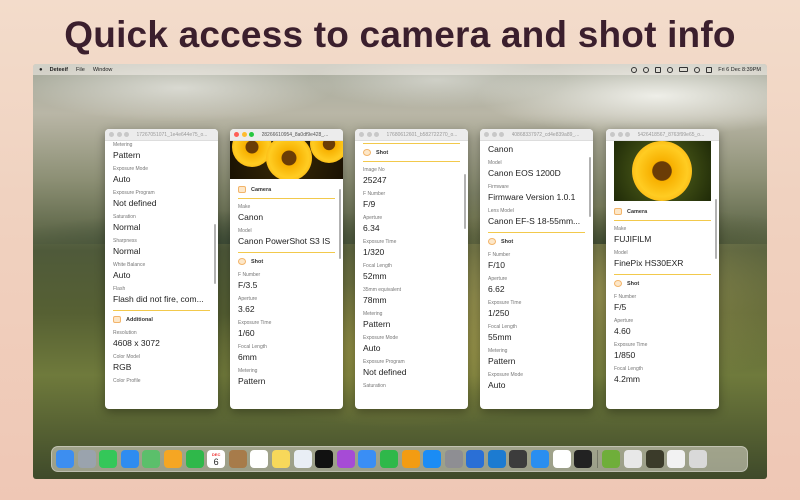 The height and width of the screenshot is (500, 800). What do you see at coordinates (453, 459) in the screenshot?
I see `settings-icon` at bounding box center [453, 459].